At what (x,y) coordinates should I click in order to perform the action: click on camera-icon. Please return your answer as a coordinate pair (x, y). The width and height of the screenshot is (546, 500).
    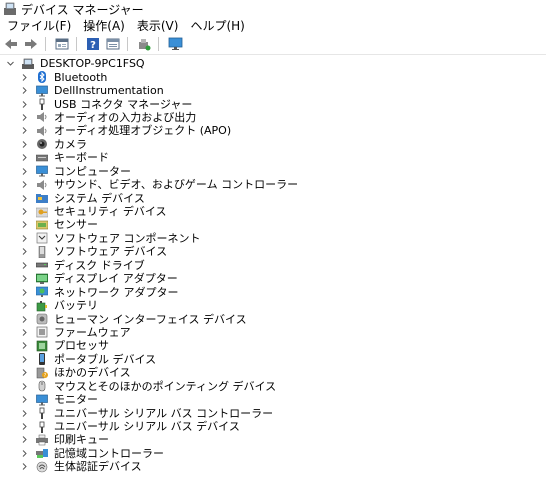
    Looking at the image, I should click on (42, 144).